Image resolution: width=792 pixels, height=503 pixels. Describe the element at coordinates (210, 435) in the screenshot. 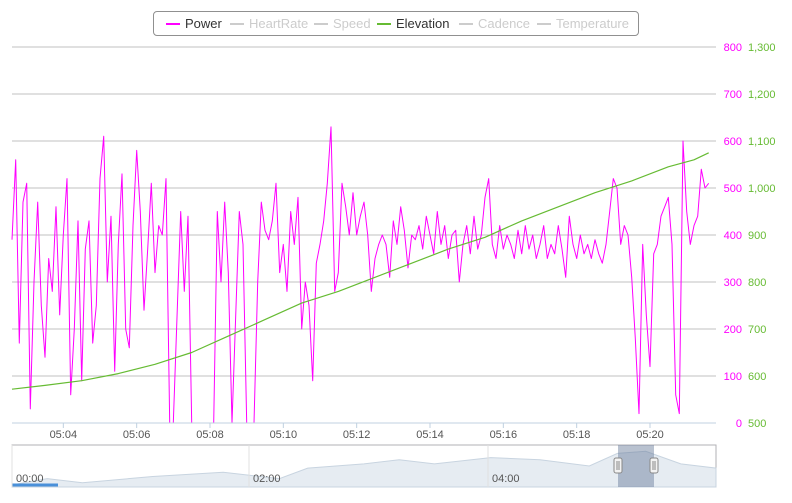

I see `x-tick-label: 05:08` at that location.